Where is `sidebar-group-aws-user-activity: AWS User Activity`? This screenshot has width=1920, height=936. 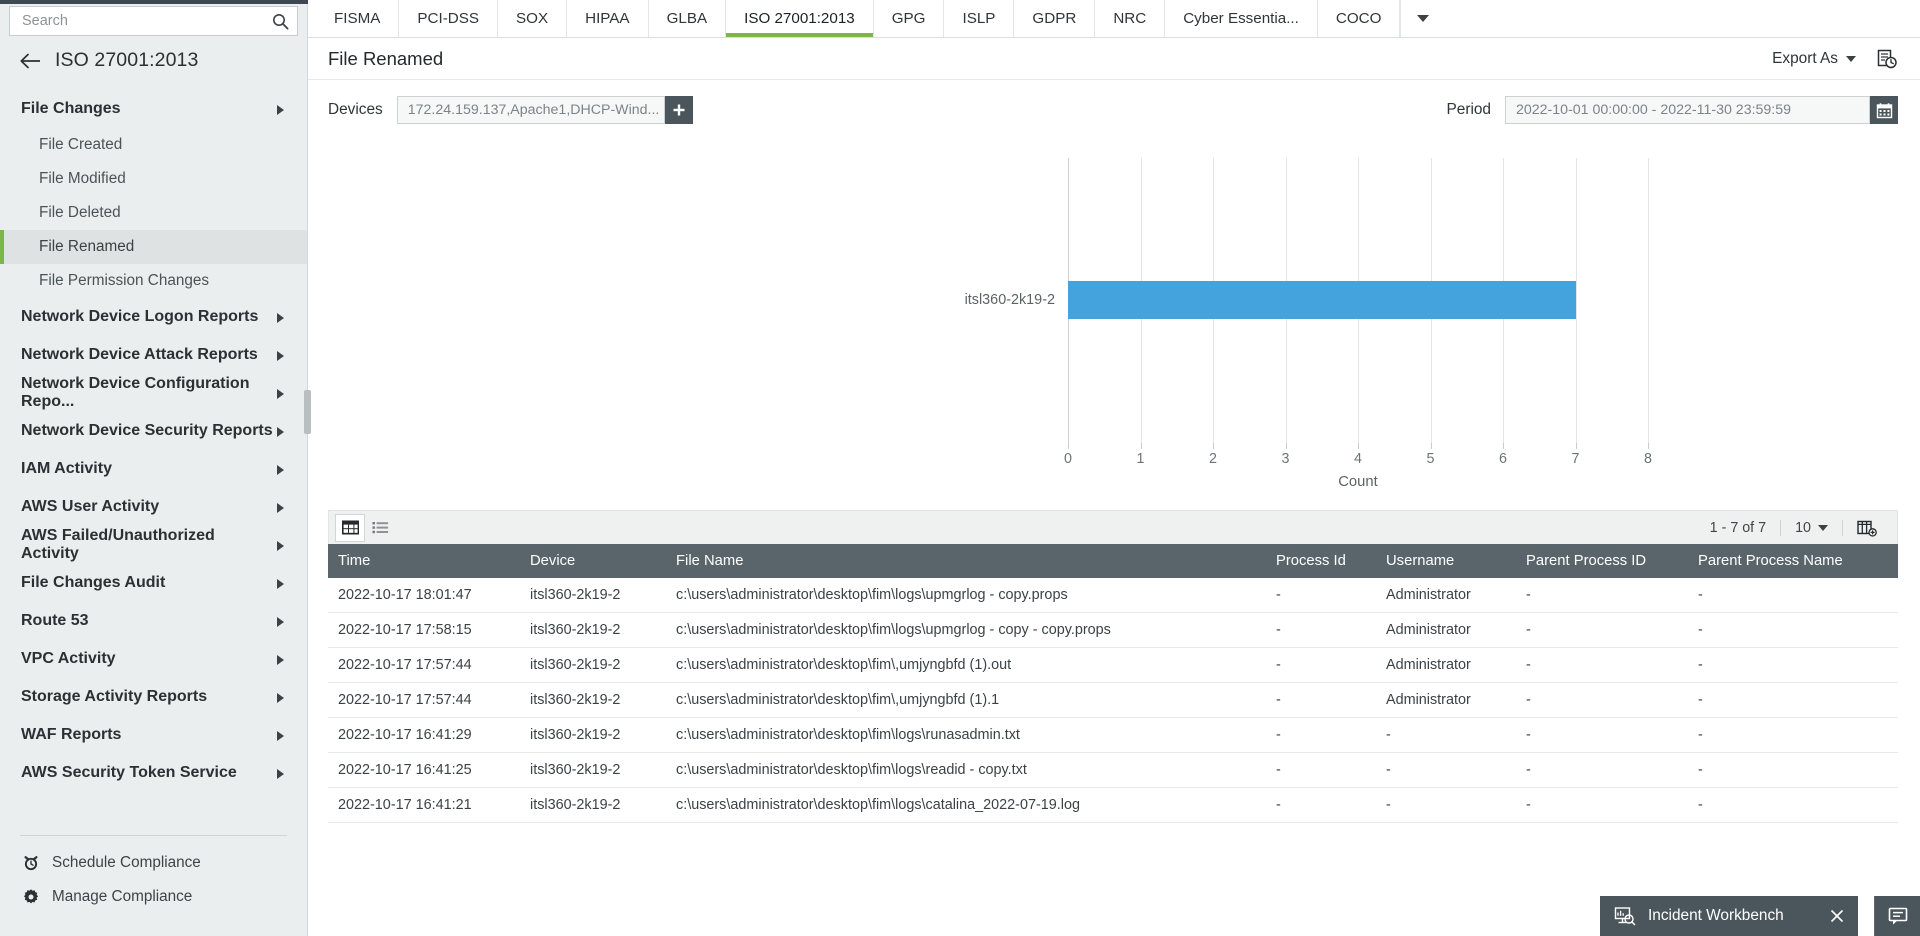
sidebar-group-aws-user-activity: AWS User Activity is located at coordinates (153, 507).